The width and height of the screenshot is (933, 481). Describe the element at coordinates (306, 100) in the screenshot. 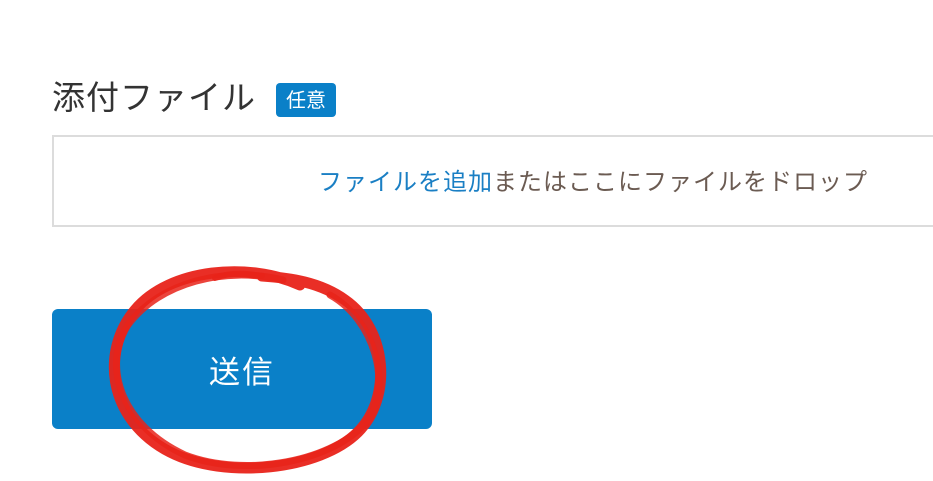

I see `optional-badge: 任意` at that location.